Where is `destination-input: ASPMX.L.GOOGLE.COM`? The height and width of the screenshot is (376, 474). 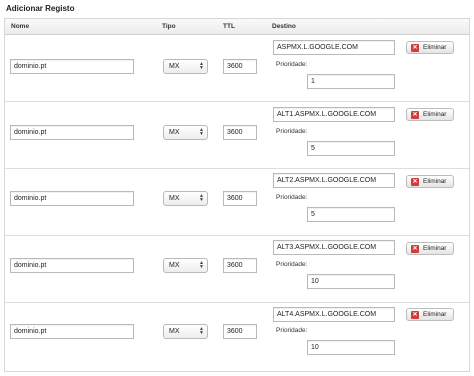
destination-input: ASPMX.L.GOOGLE.COM is located at coordinates (334, 47).